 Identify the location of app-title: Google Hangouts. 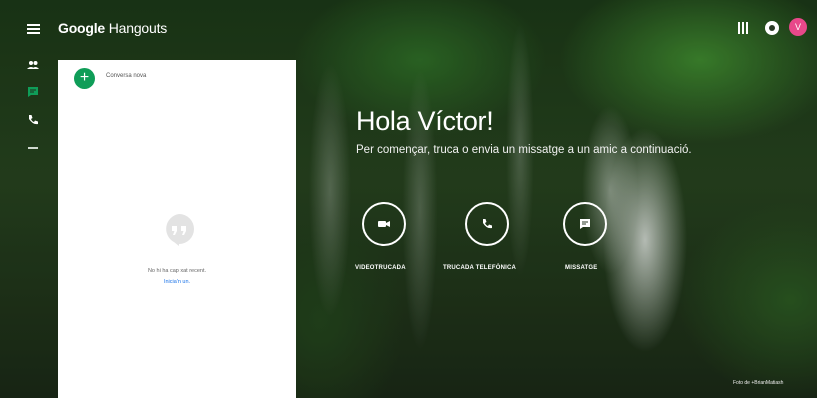
(112, 28).